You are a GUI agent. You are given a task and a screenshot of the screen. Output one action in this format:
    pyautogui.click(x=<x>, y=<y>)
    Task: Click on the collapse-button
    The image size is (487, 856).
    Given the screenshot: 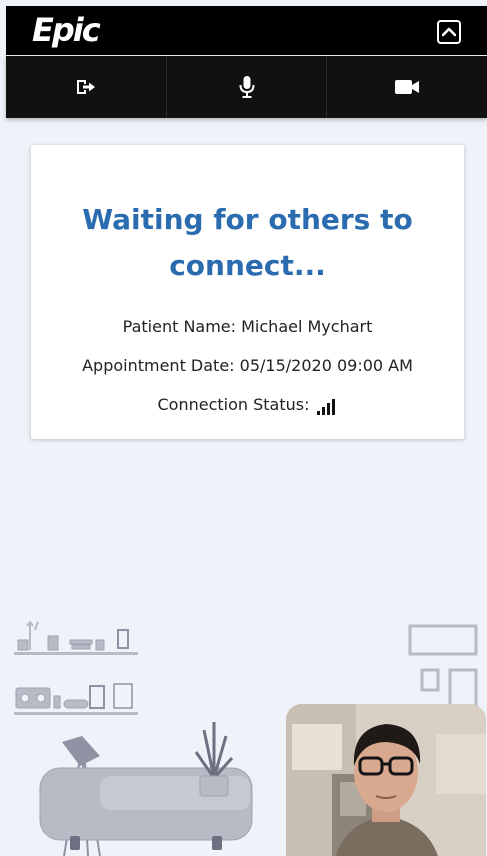 What is the action you would take?
    pyautogui.click(x=449, y=32)
    